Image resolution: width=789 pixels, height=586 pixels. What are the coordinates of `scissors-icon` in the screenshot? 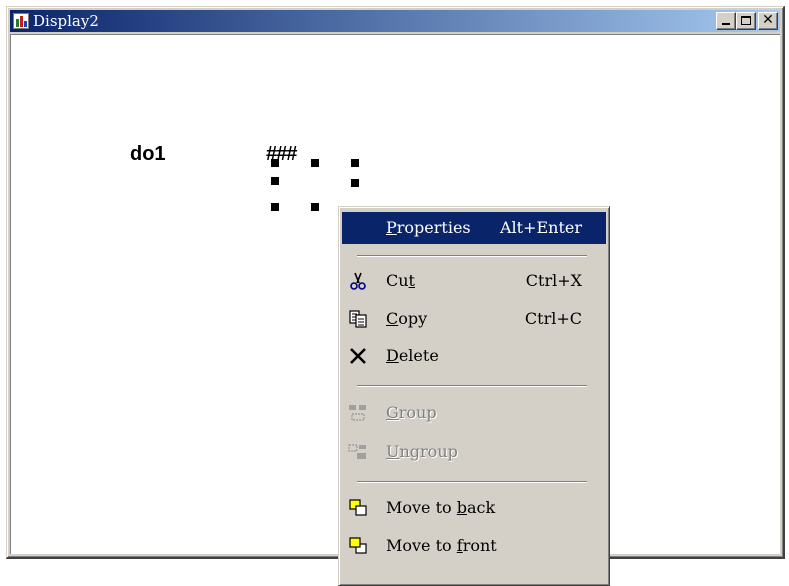 It's located at (358, 281).